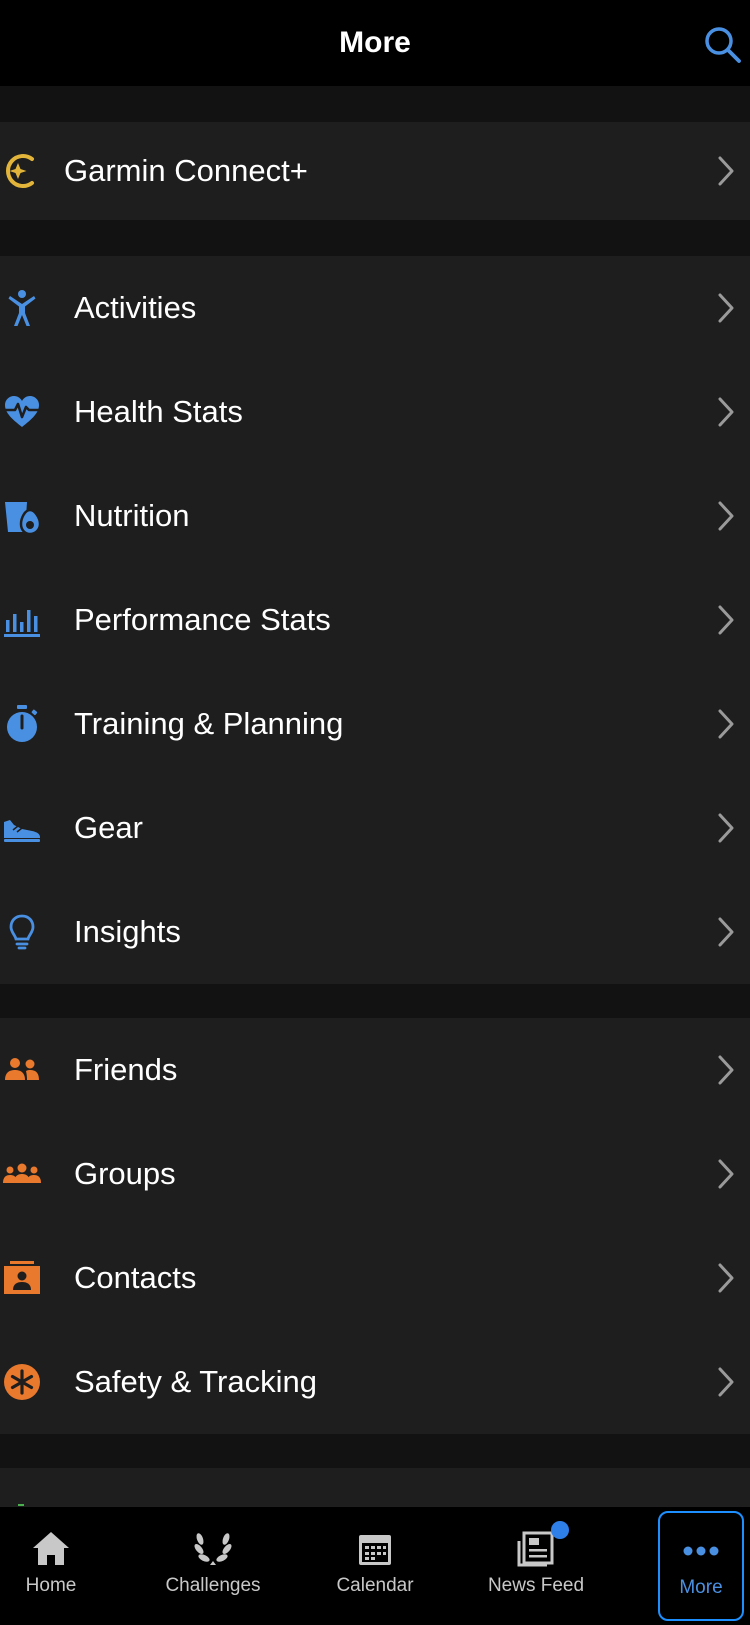 This screenshot has width=750, height=1625. What do you see at coordinates (22, 1069) in the screenshot?
I see `friends-icon` at bounding box center [22, 1069].